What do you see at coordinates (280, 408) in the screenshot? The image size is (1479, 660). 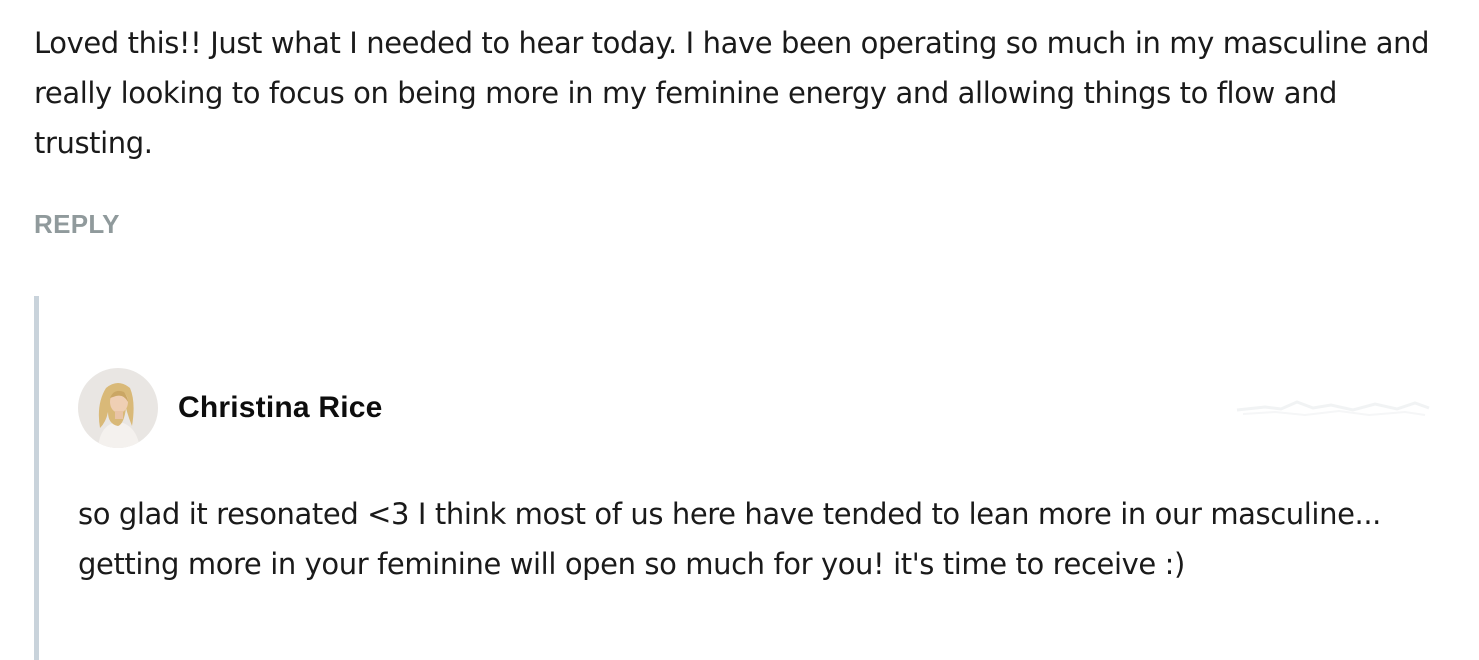 I see `author-name: Christina Rice` at bounding box center [280, 408].